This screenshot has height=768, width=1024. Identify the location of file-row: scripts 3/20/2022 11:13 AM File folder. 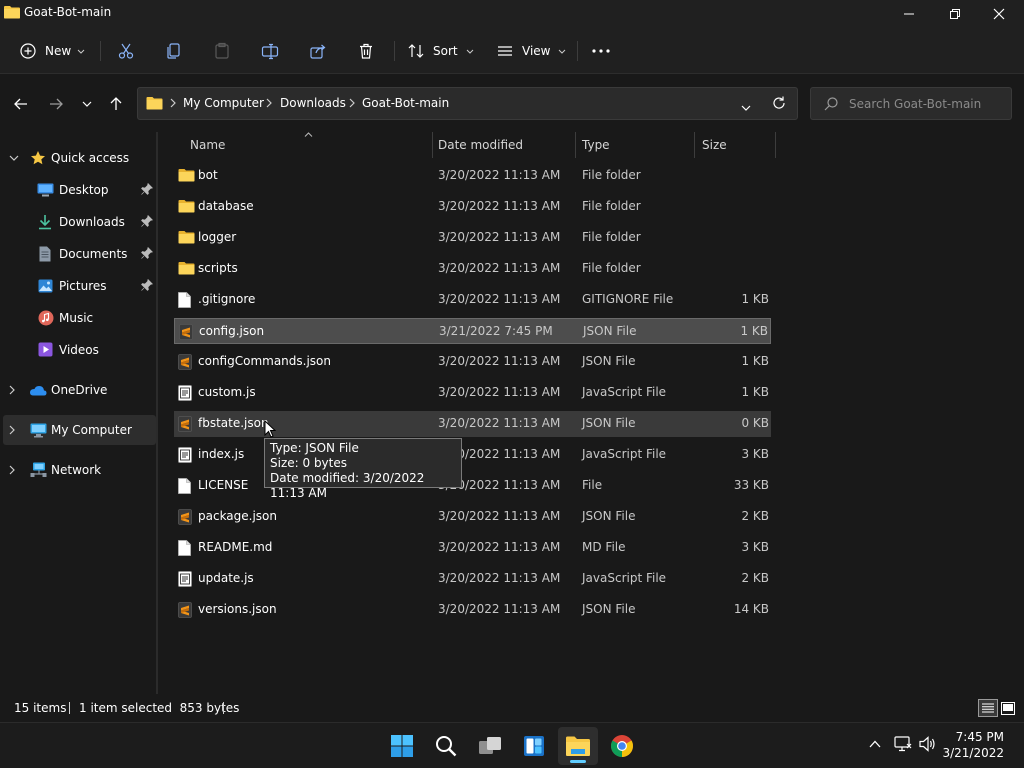
(472, 269).